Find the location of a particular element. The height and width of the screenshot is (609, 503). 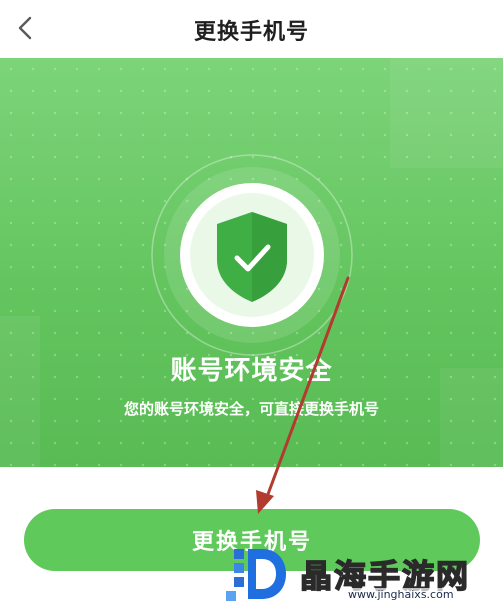

status-heading: 账号环境安全 is located at coordinates (251, 371).